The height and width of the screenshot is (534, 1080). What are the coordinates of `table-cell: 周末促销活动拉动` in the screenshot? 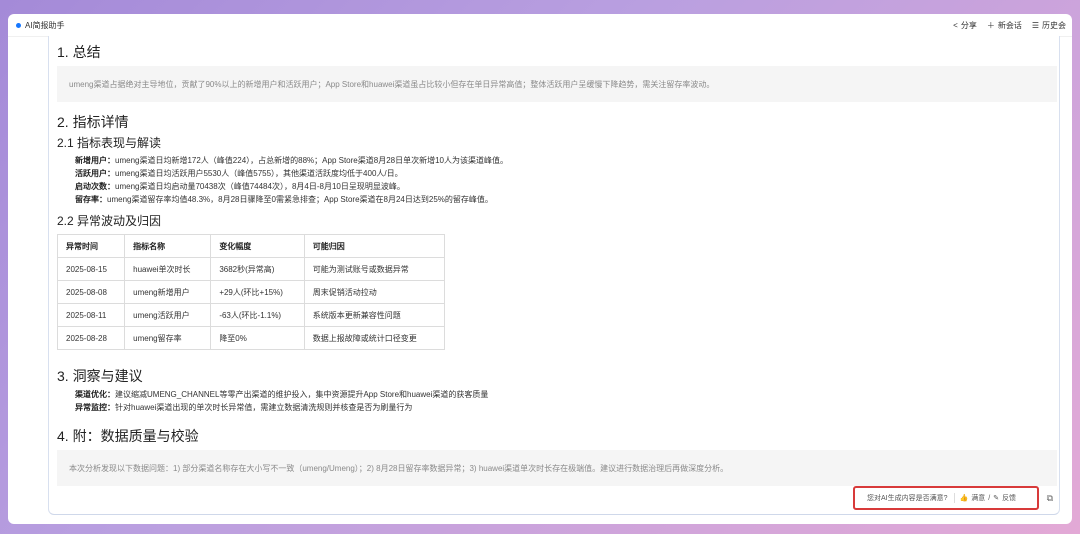 It's located at (374, 292).